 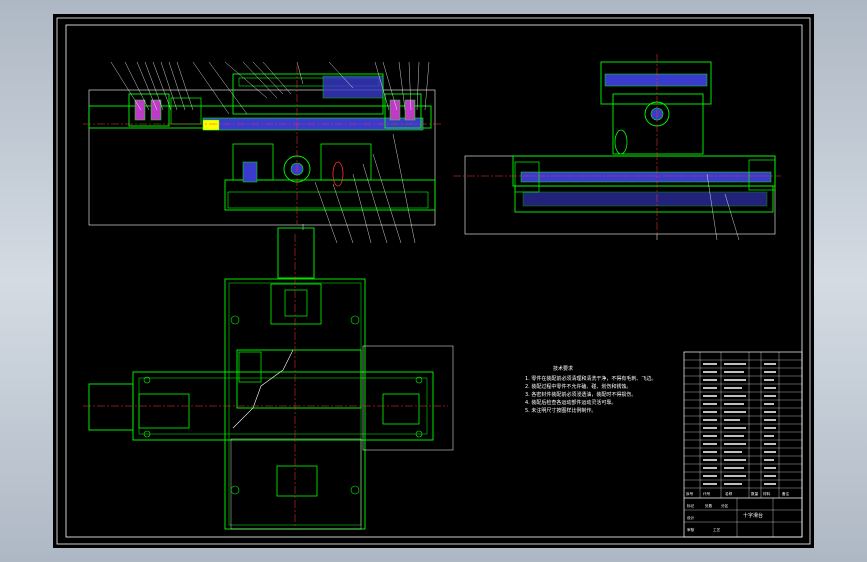 I want to click on notes-line-1: 1. 零件在装配前必须清理和清洗干净，不得有毛刺、飞边。, so click(x=590, y=378).